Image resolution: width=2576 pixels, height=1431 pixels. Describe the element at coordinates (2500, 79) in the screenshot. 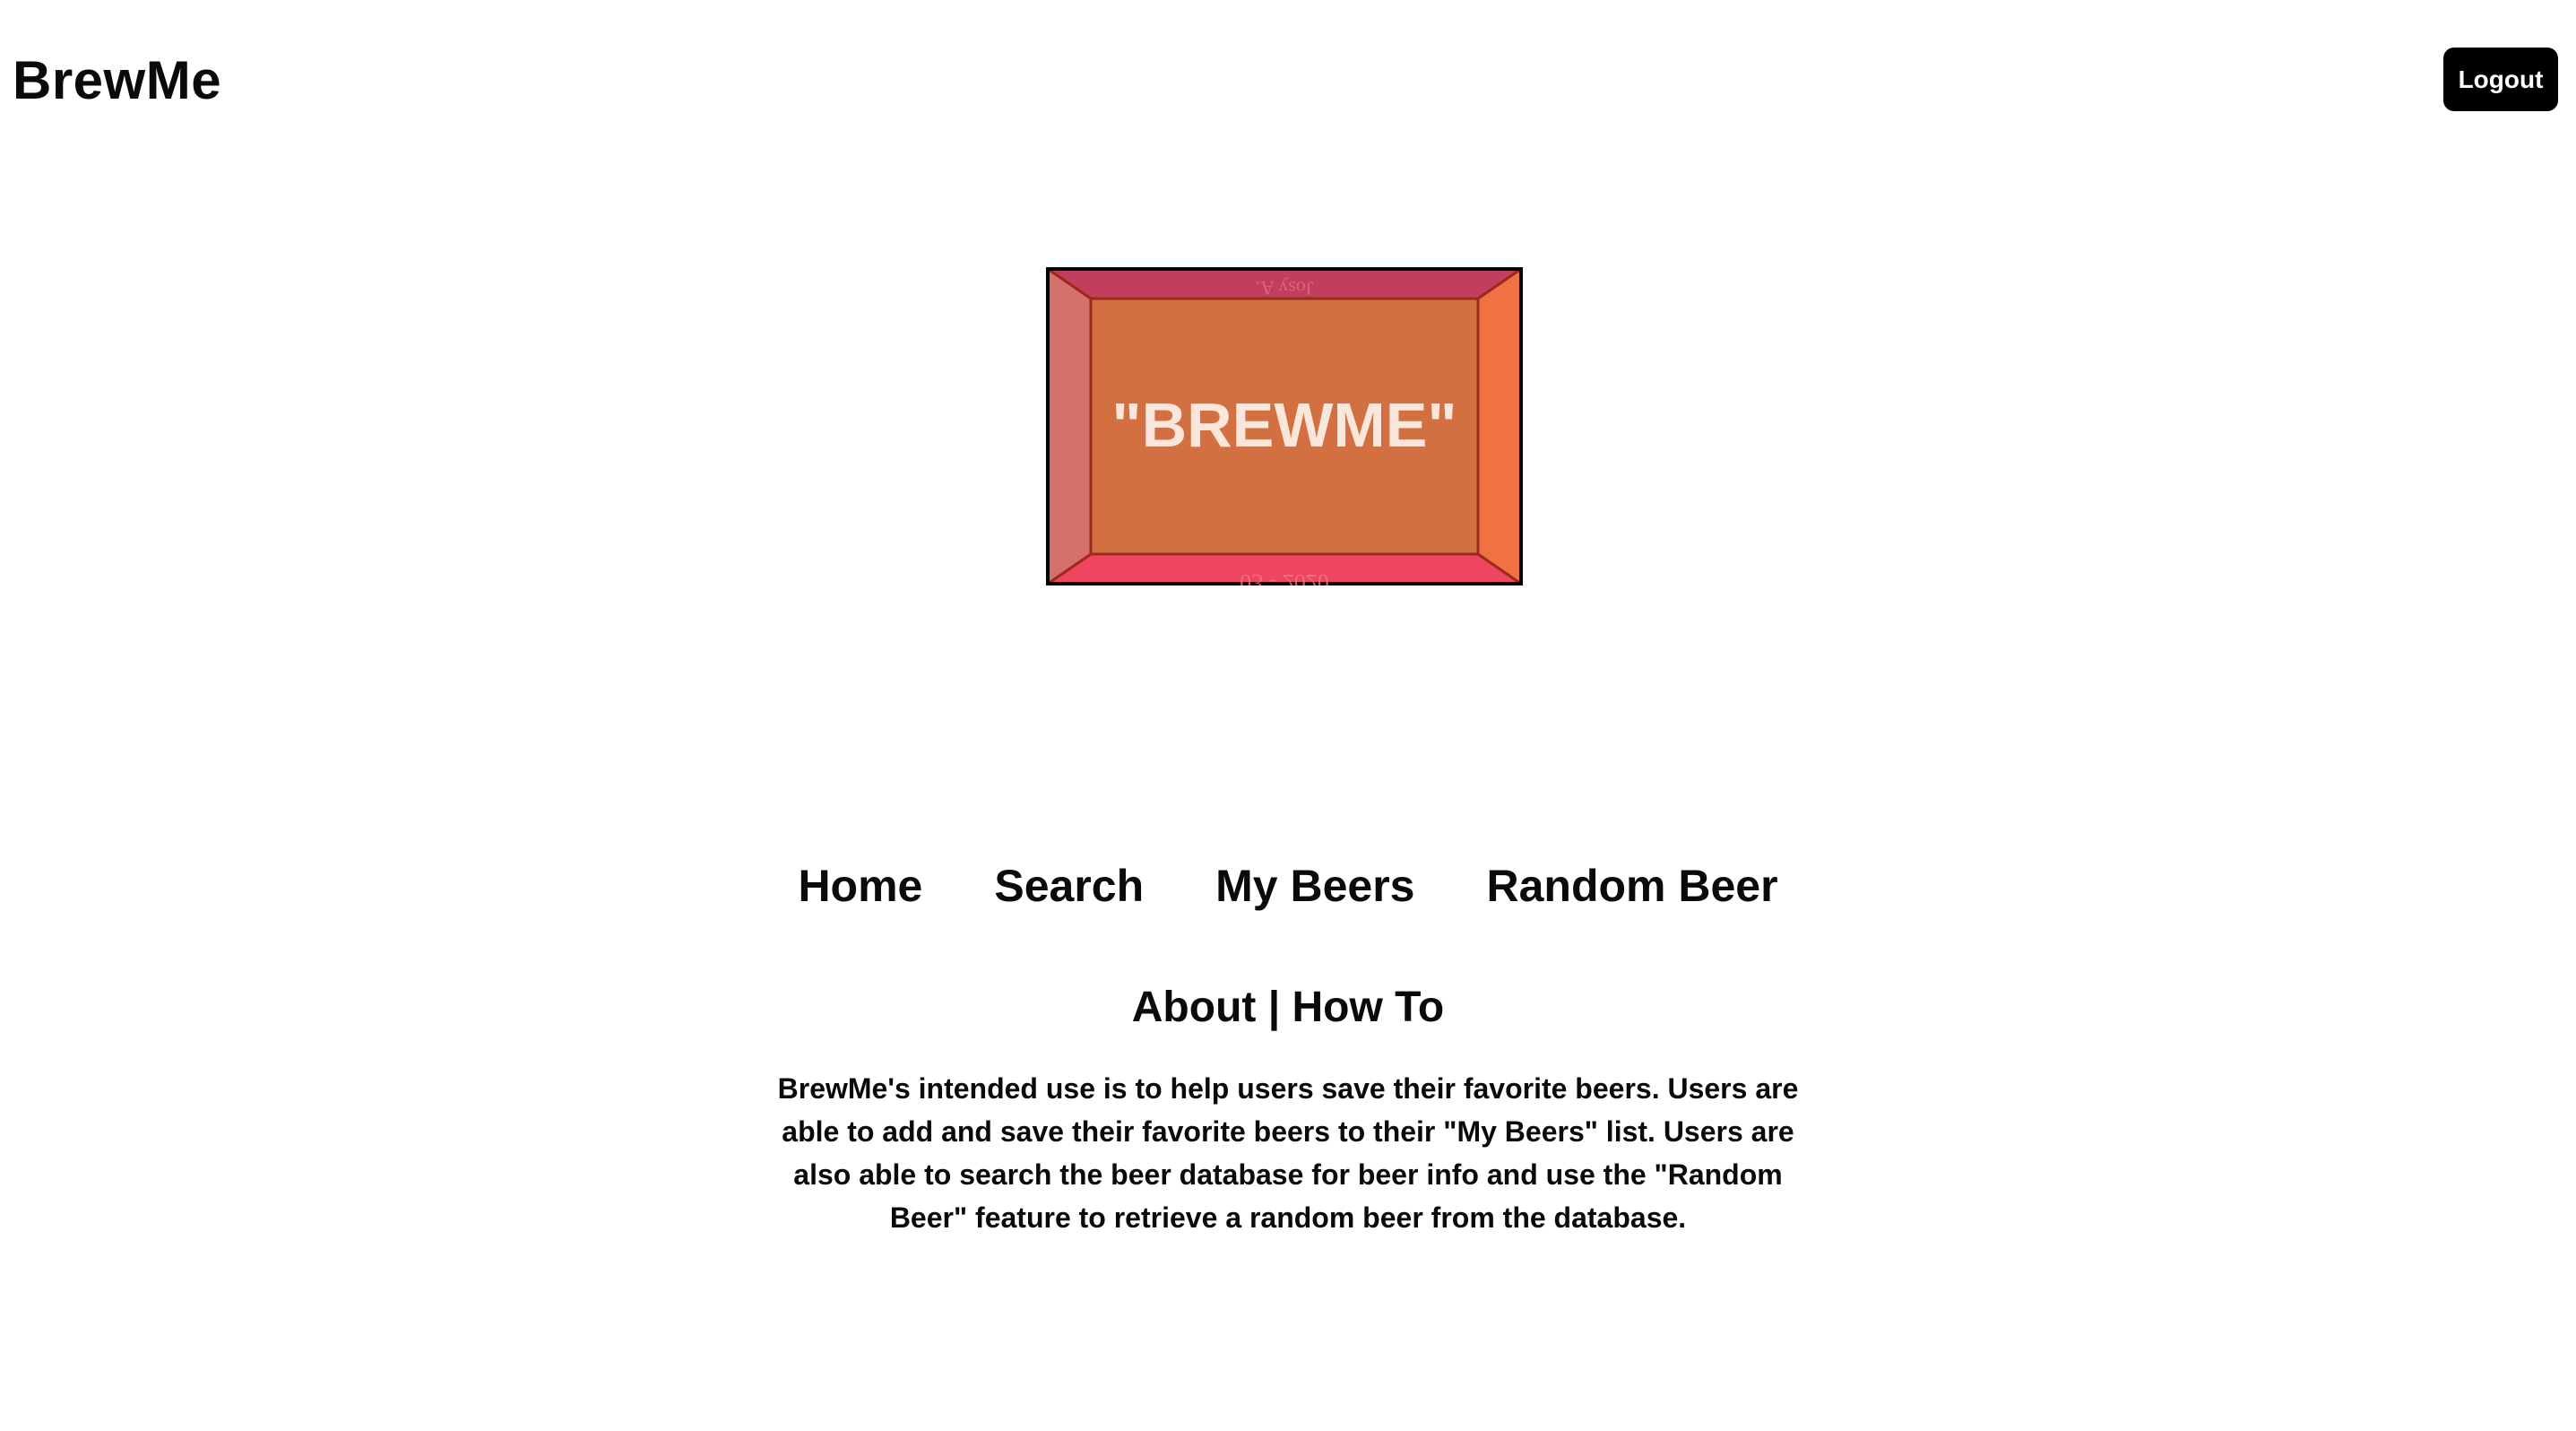

I see `logout-button: Logout` at that location.